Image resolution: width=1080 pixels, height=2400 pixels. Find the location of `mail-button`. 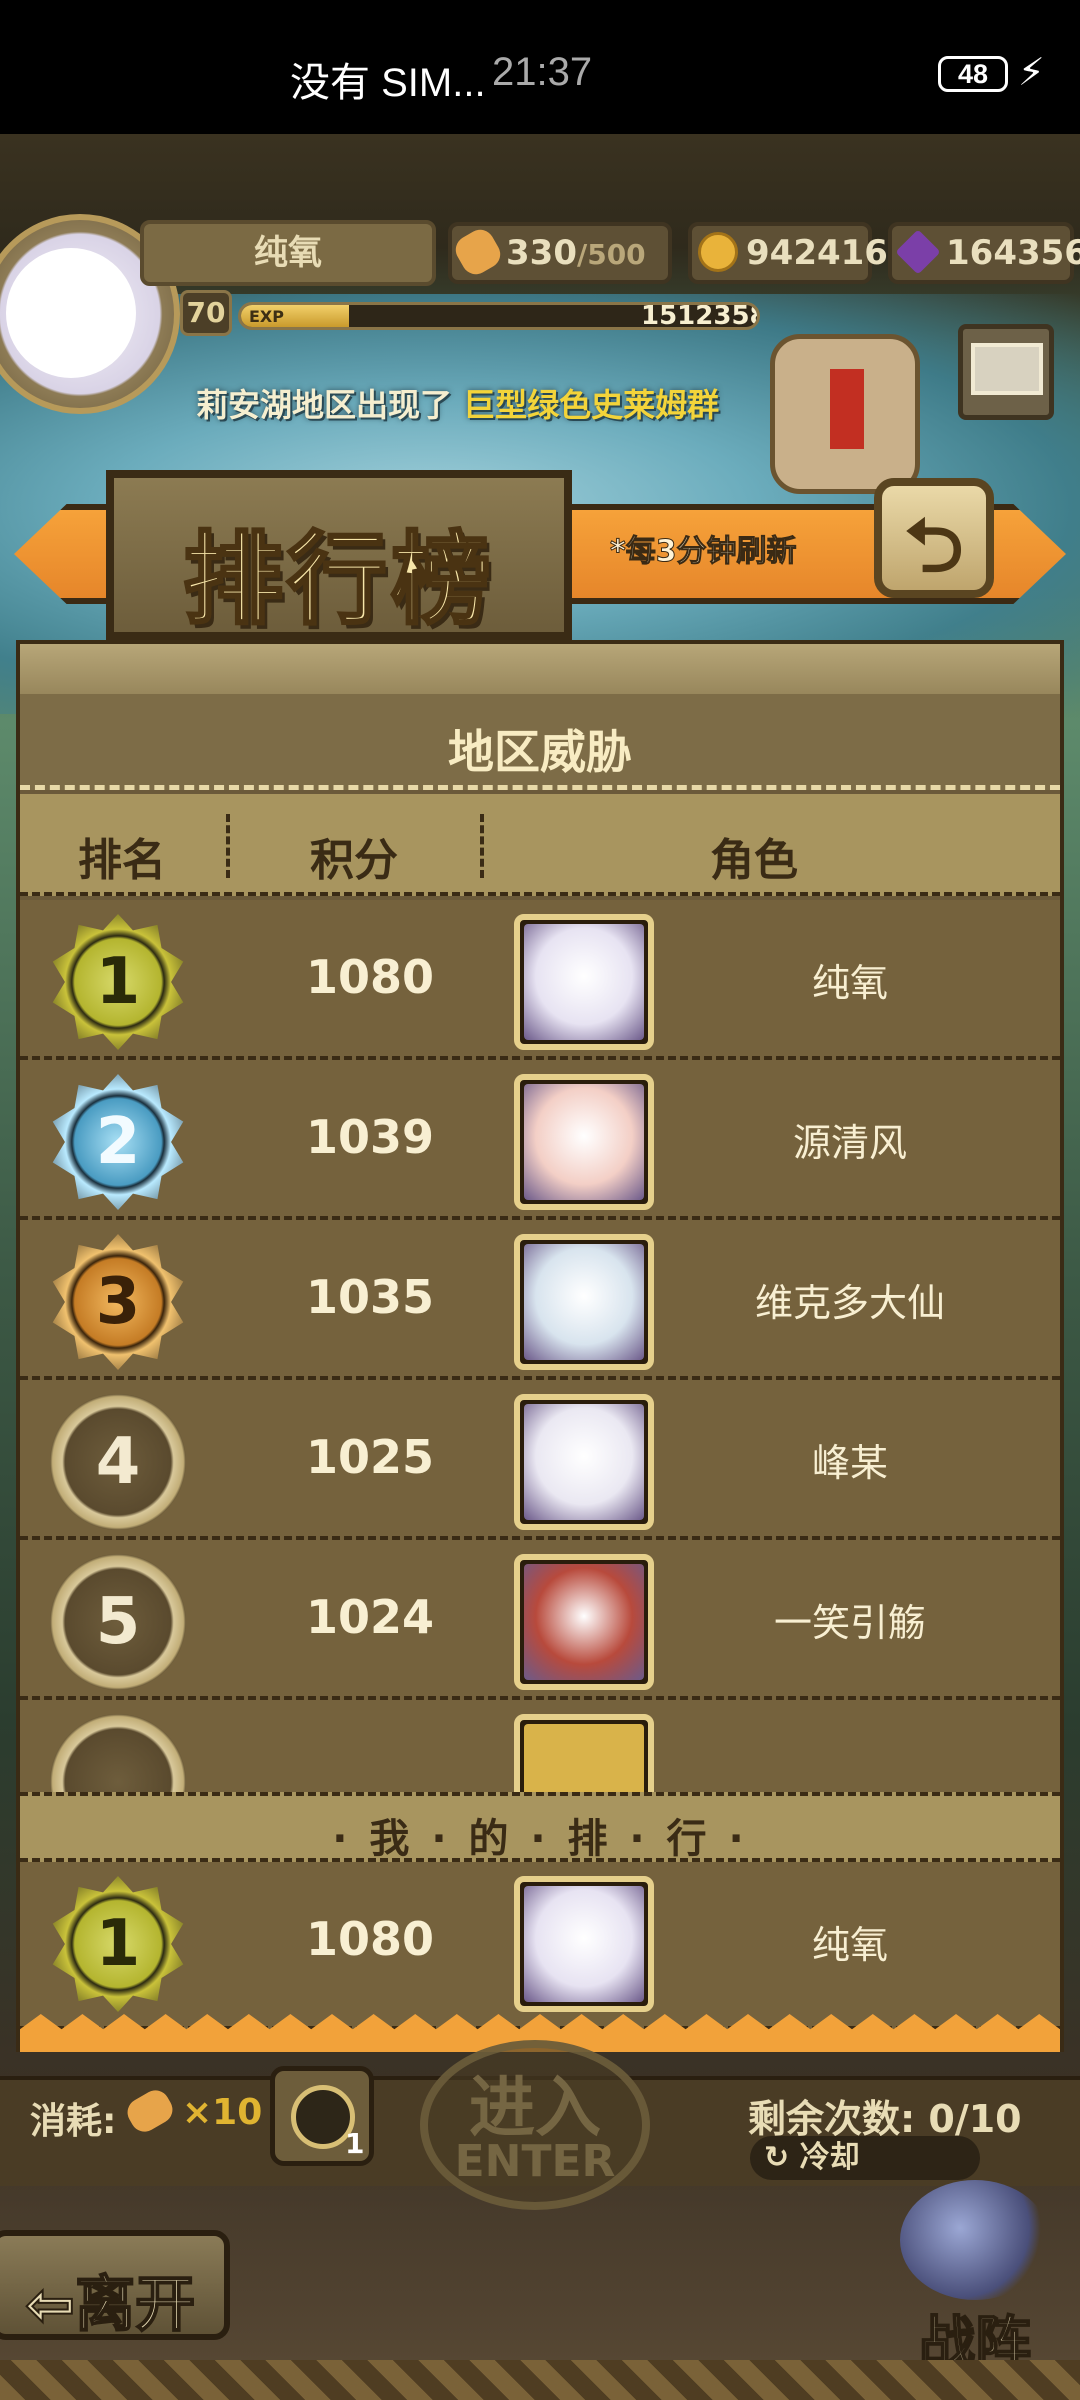

mail-button is located at coordinates (1006, 372).